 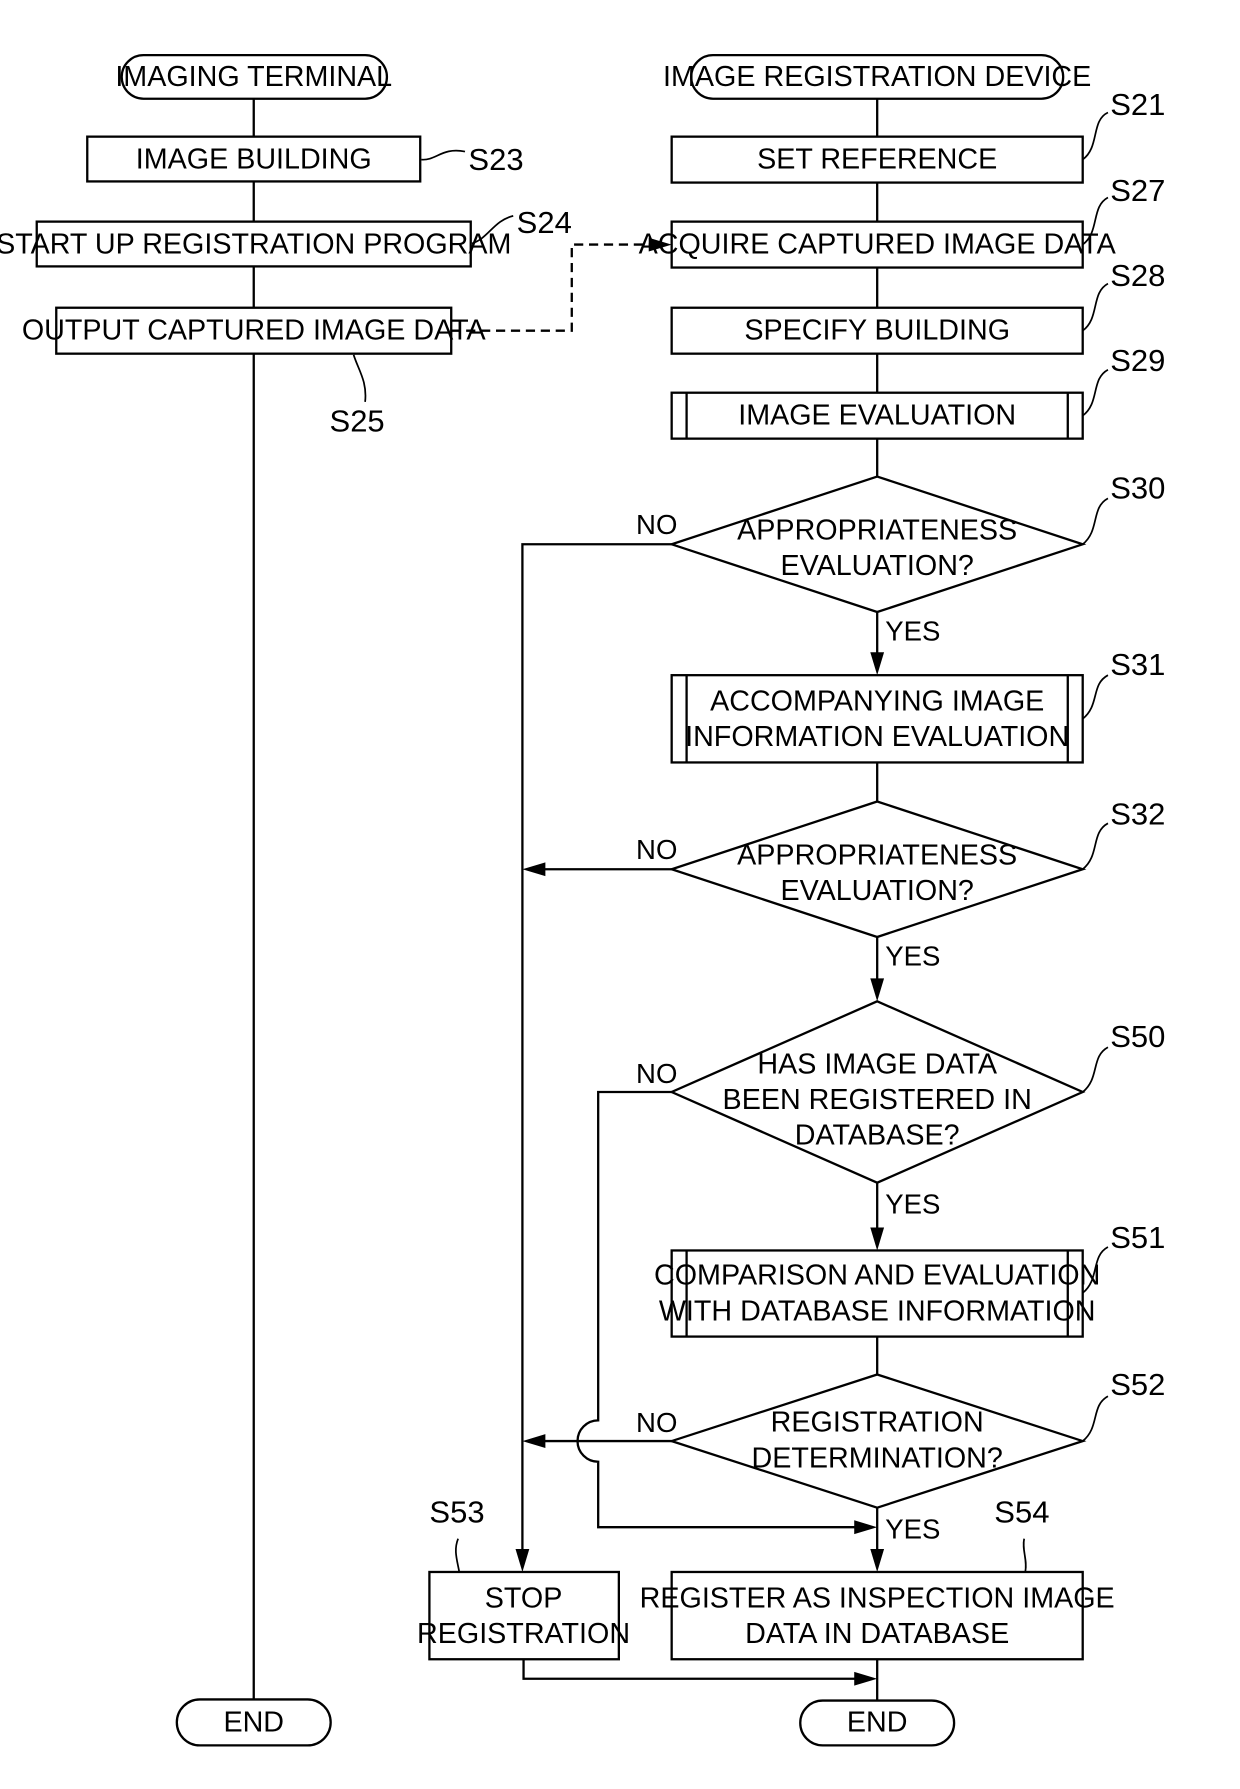 I want to click on leader-s23, so click(x=443, y=155).